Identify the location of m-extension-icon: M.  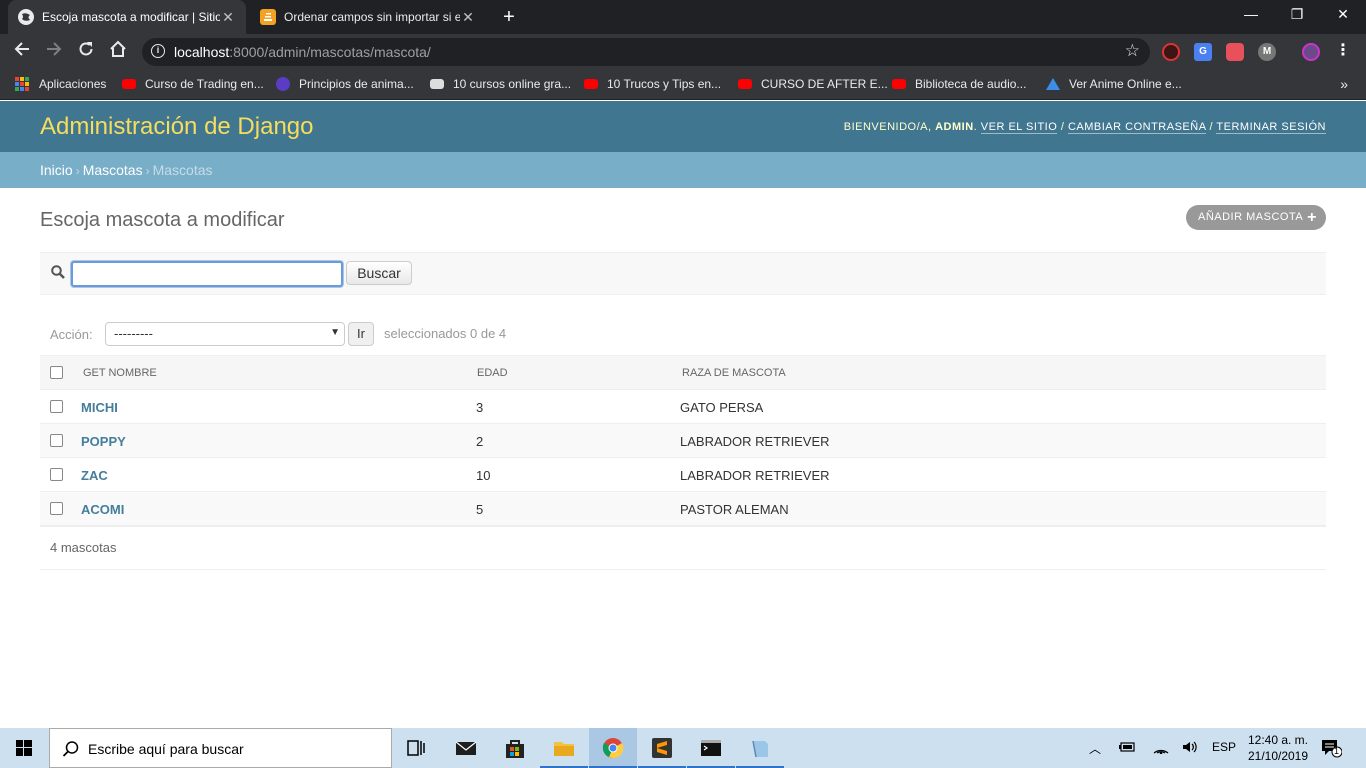
(1267, 52).